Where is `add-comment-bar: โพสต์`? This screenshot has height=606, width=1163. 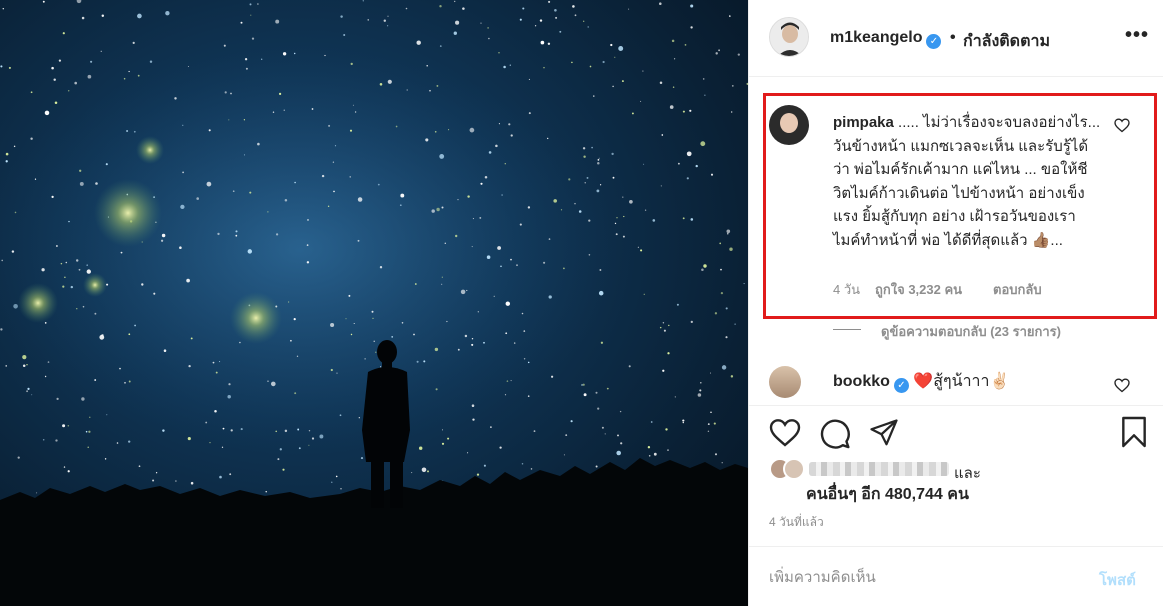
add-comment-bar: โพสต์ is located at coordinates (956, 576).